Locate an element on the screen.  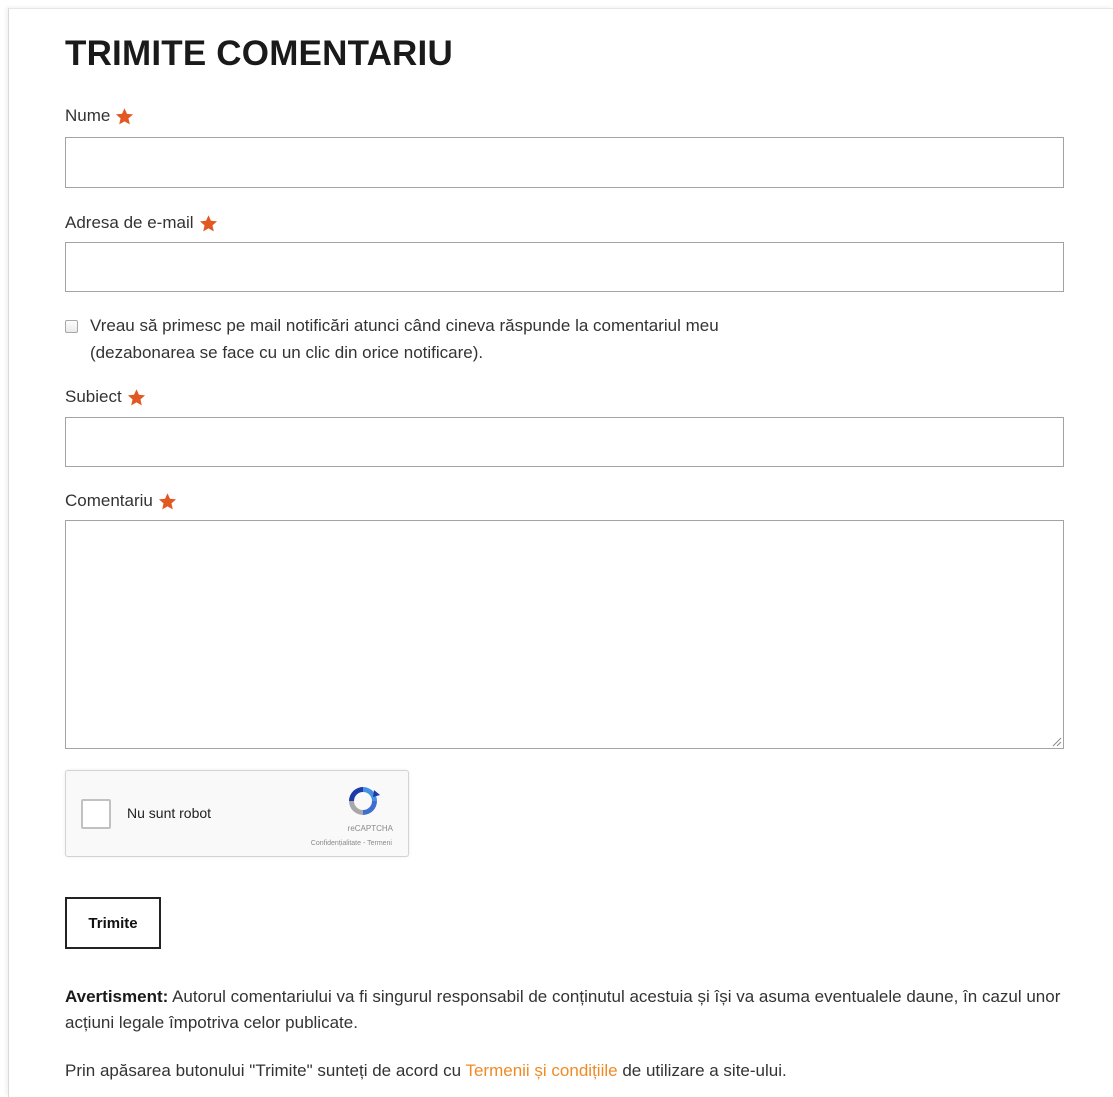
recaptcha-links: Confidențialitate - Termeni is located at coordinates (351, 843).